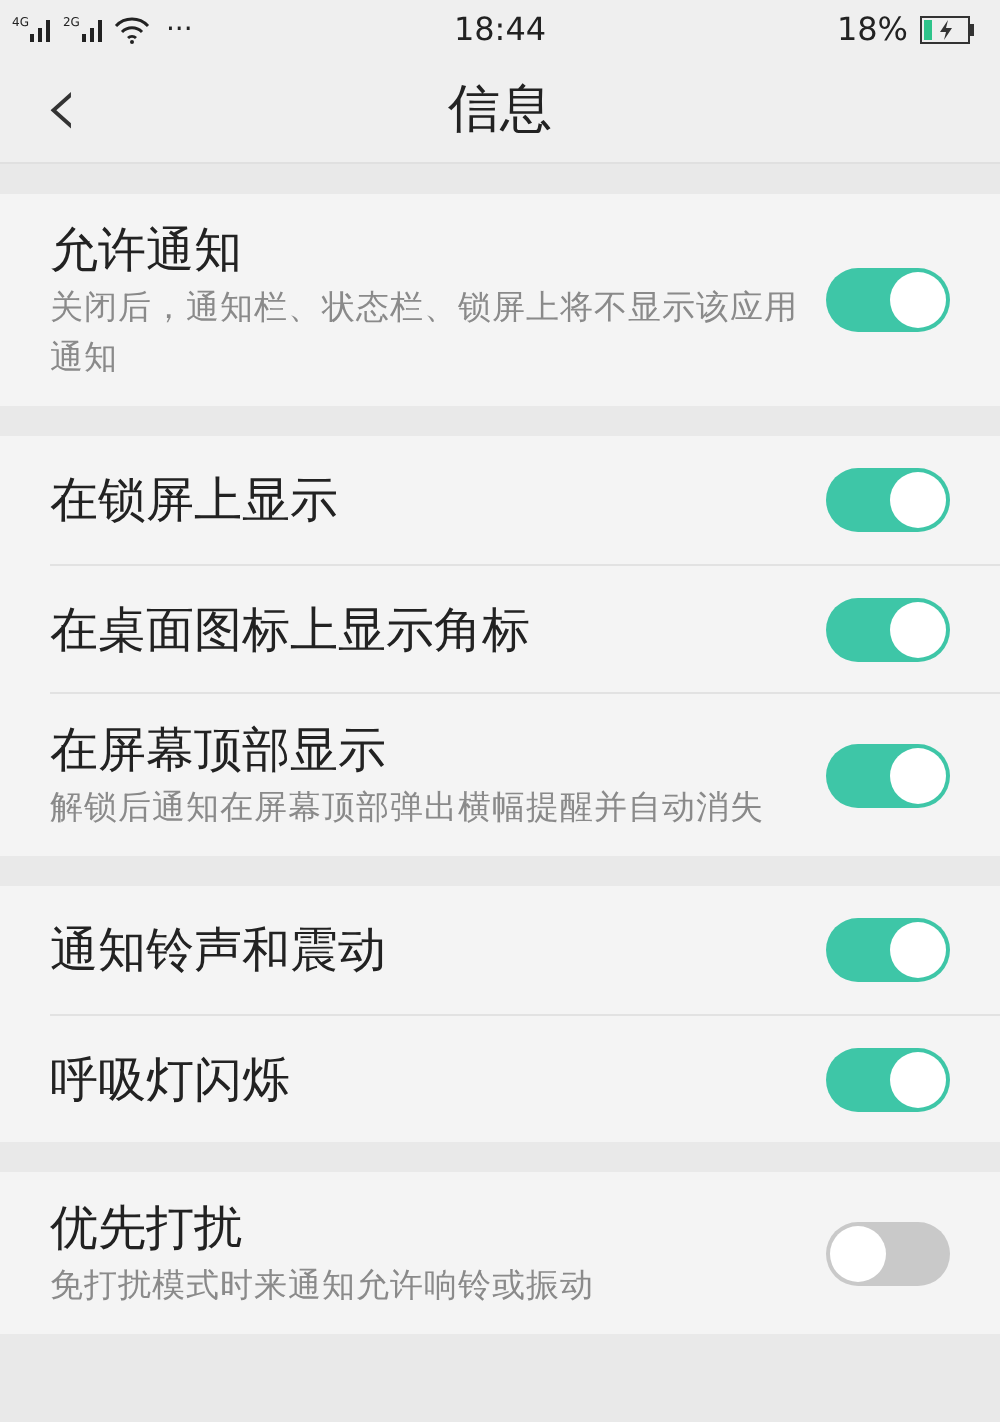 The image size is (1000, 1422). Describe the element at coordinates (948, 30) in the screenshot. I see `battery-charging-icon` at that location.